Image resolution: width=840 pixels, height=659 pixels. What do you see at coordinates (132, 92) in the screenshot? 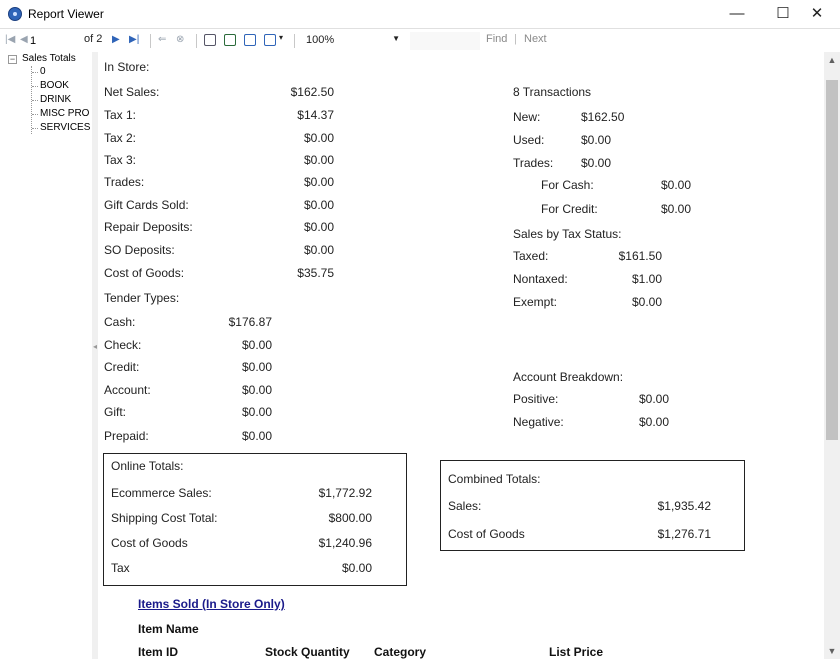
I see `instore-label: Net Sales:` at bounding box center [132, 92].